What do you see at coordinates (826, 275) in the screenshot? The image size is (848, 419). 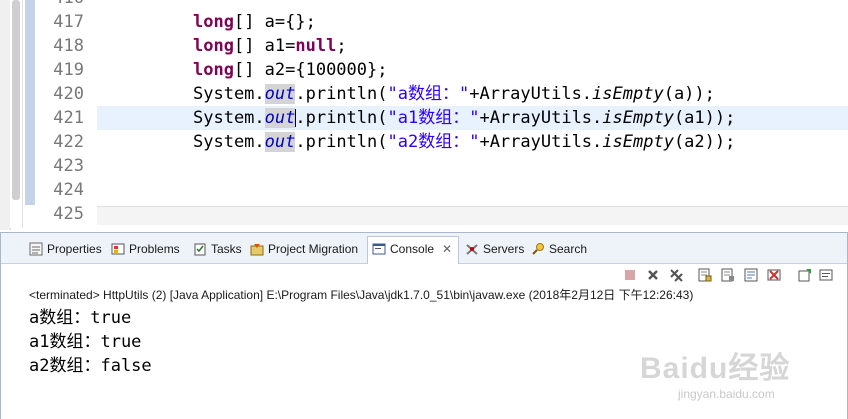 I see `display-selected-console-icon` at bounding box center [826, 275].